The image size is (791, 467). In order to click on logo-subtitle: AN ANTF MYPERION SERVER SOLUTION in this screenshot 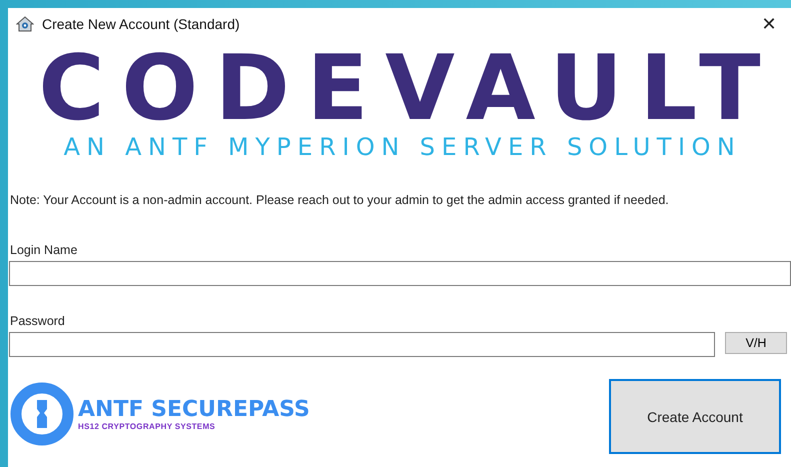, I will do `click(403, 147)`.